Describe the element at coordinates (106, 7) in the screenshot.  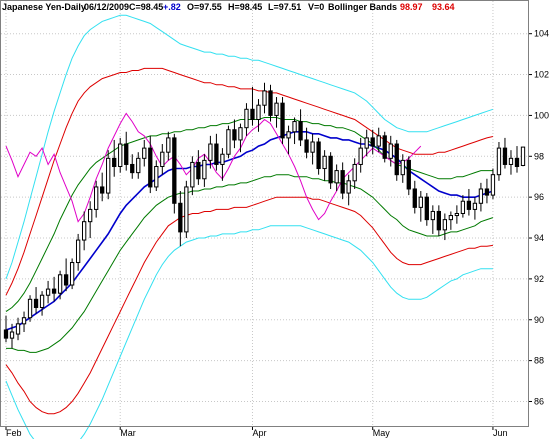
I see `header-date: 06/12/2009` at that location.